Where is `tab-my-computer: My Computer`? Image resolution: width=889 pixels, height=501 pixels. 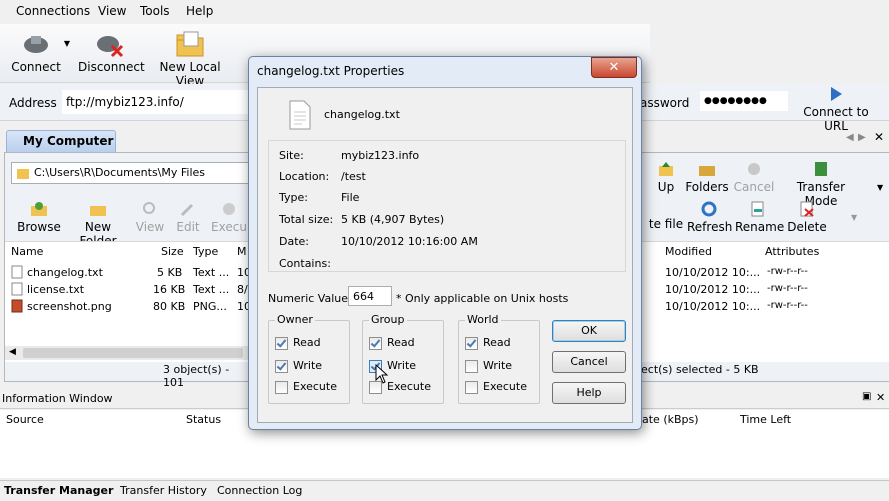
tab-my-computer: My Computer is located at coordinates (61, 141).